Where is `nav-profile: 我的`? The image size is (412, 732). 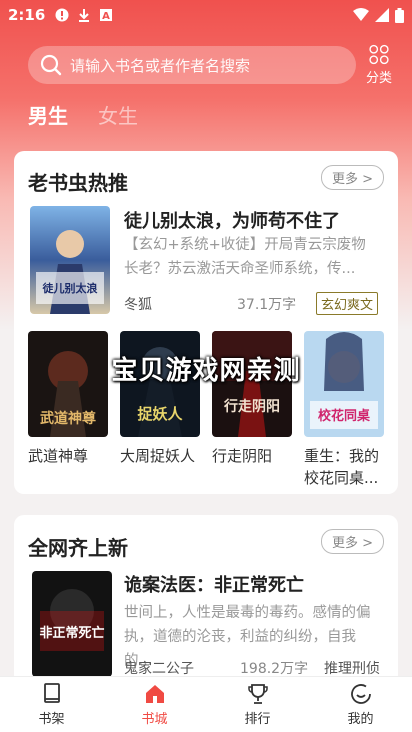 nav-profile: 我的 is located at coordinates (360, 704).